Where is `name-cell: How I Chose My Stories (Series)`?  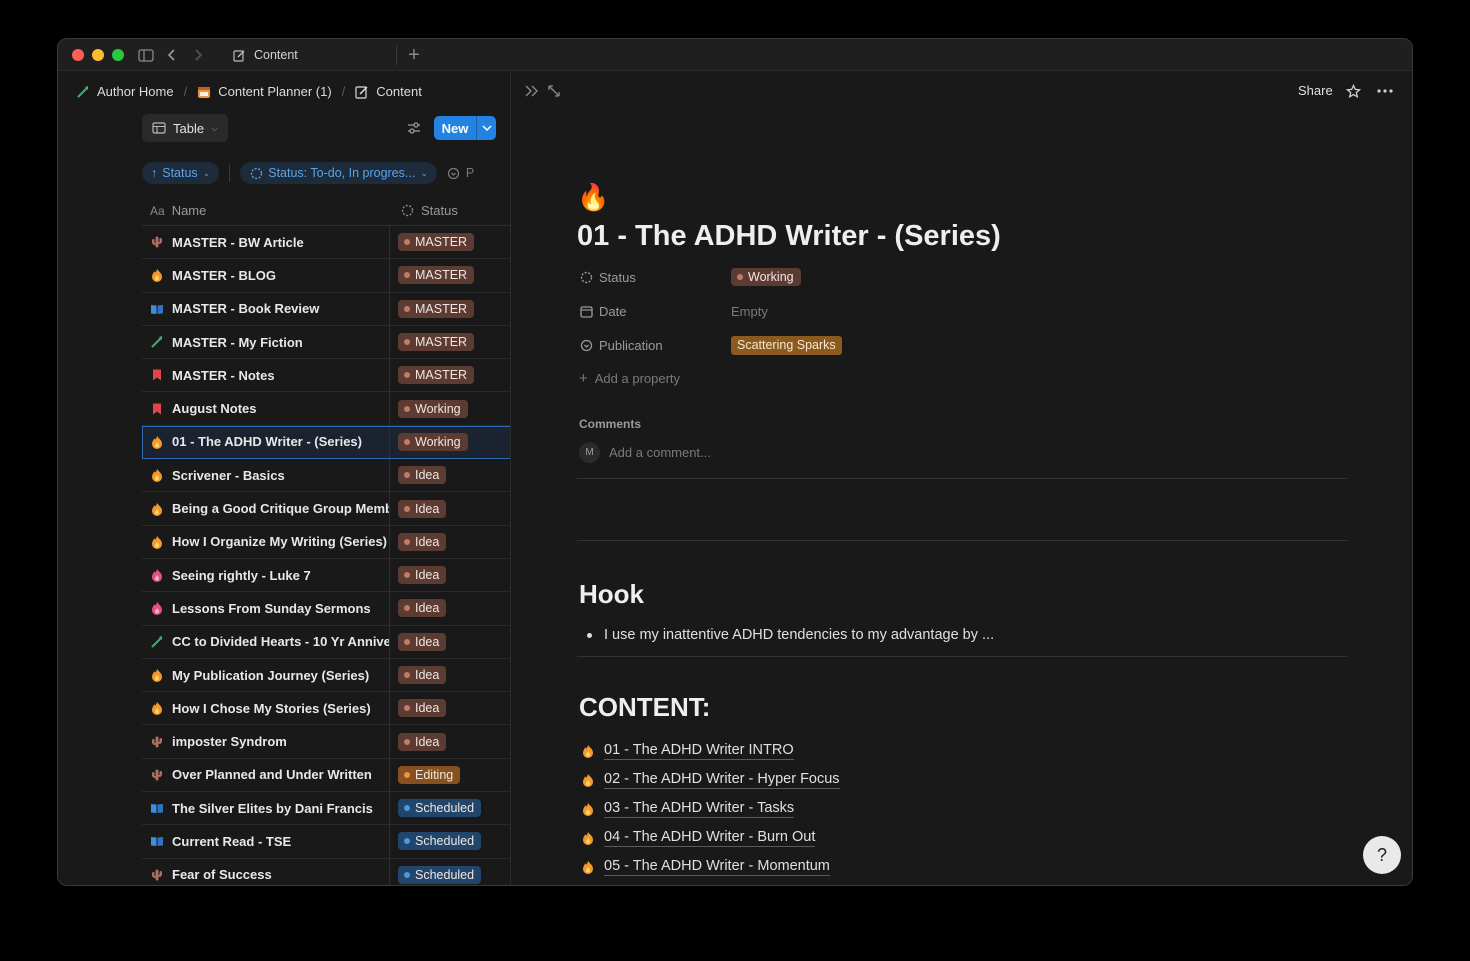 name-cell: How I Chose My Stories (Series) is located at coordinates (266, 708).